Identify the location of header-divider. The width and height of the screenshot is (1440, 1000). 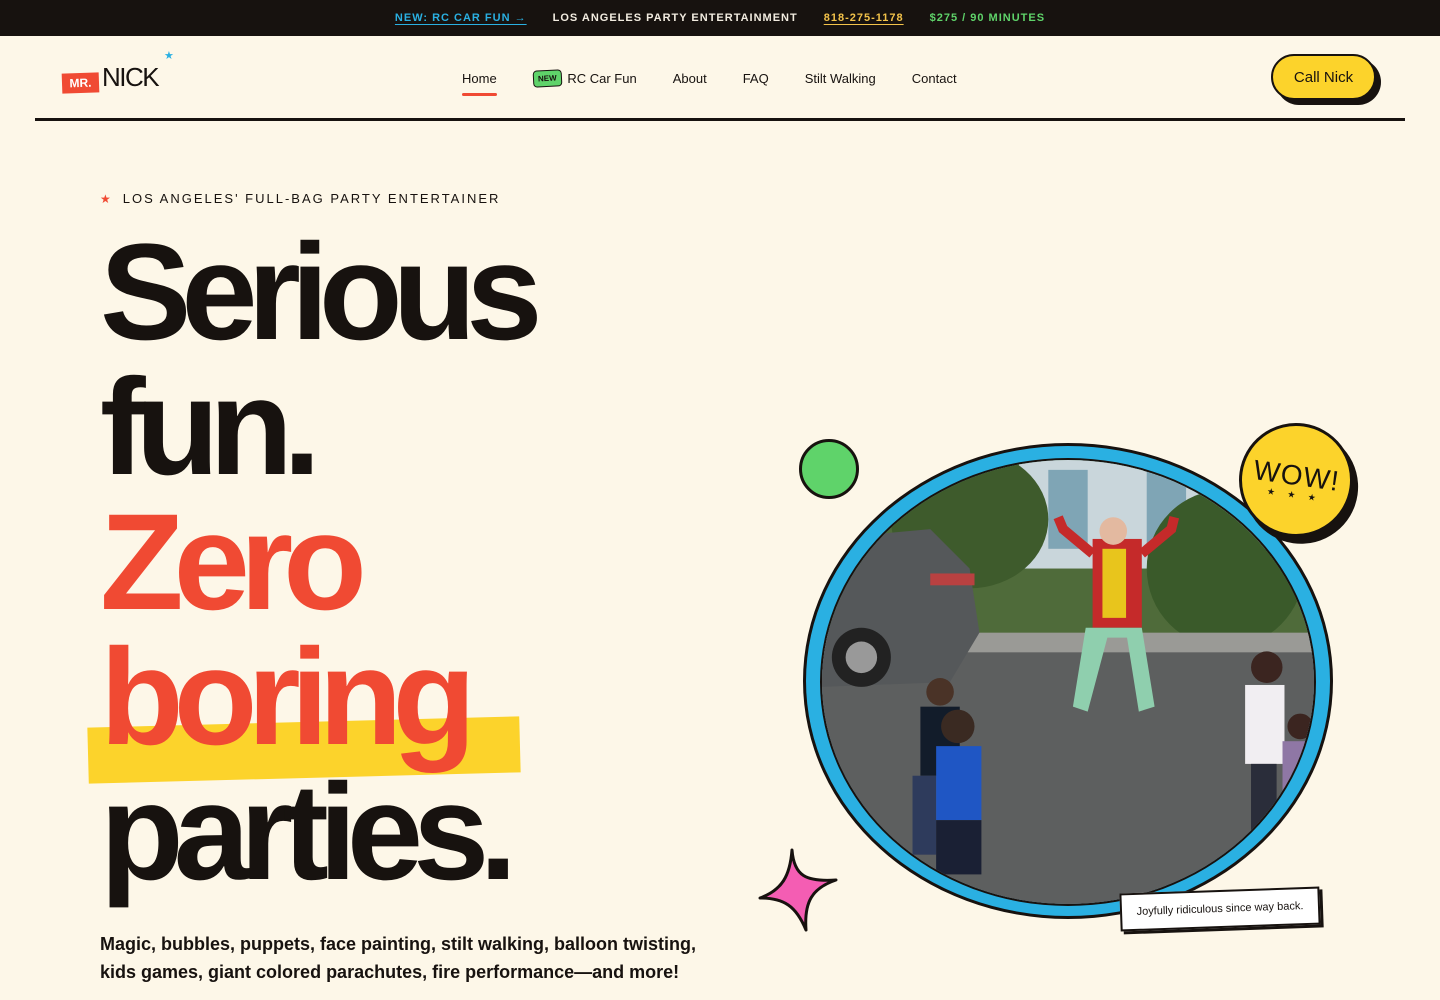
(720, 119).